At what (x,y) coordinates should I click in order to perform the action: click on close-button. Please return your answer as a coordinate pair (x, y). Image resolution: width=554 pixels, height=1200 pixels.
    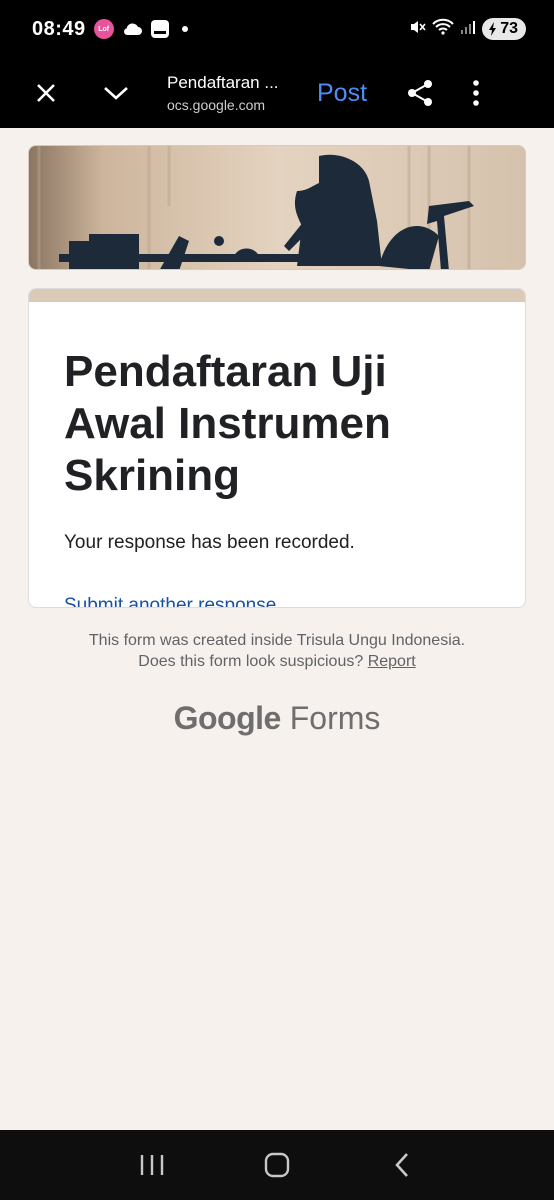
    Looking at the image, I should click on (46, 93).